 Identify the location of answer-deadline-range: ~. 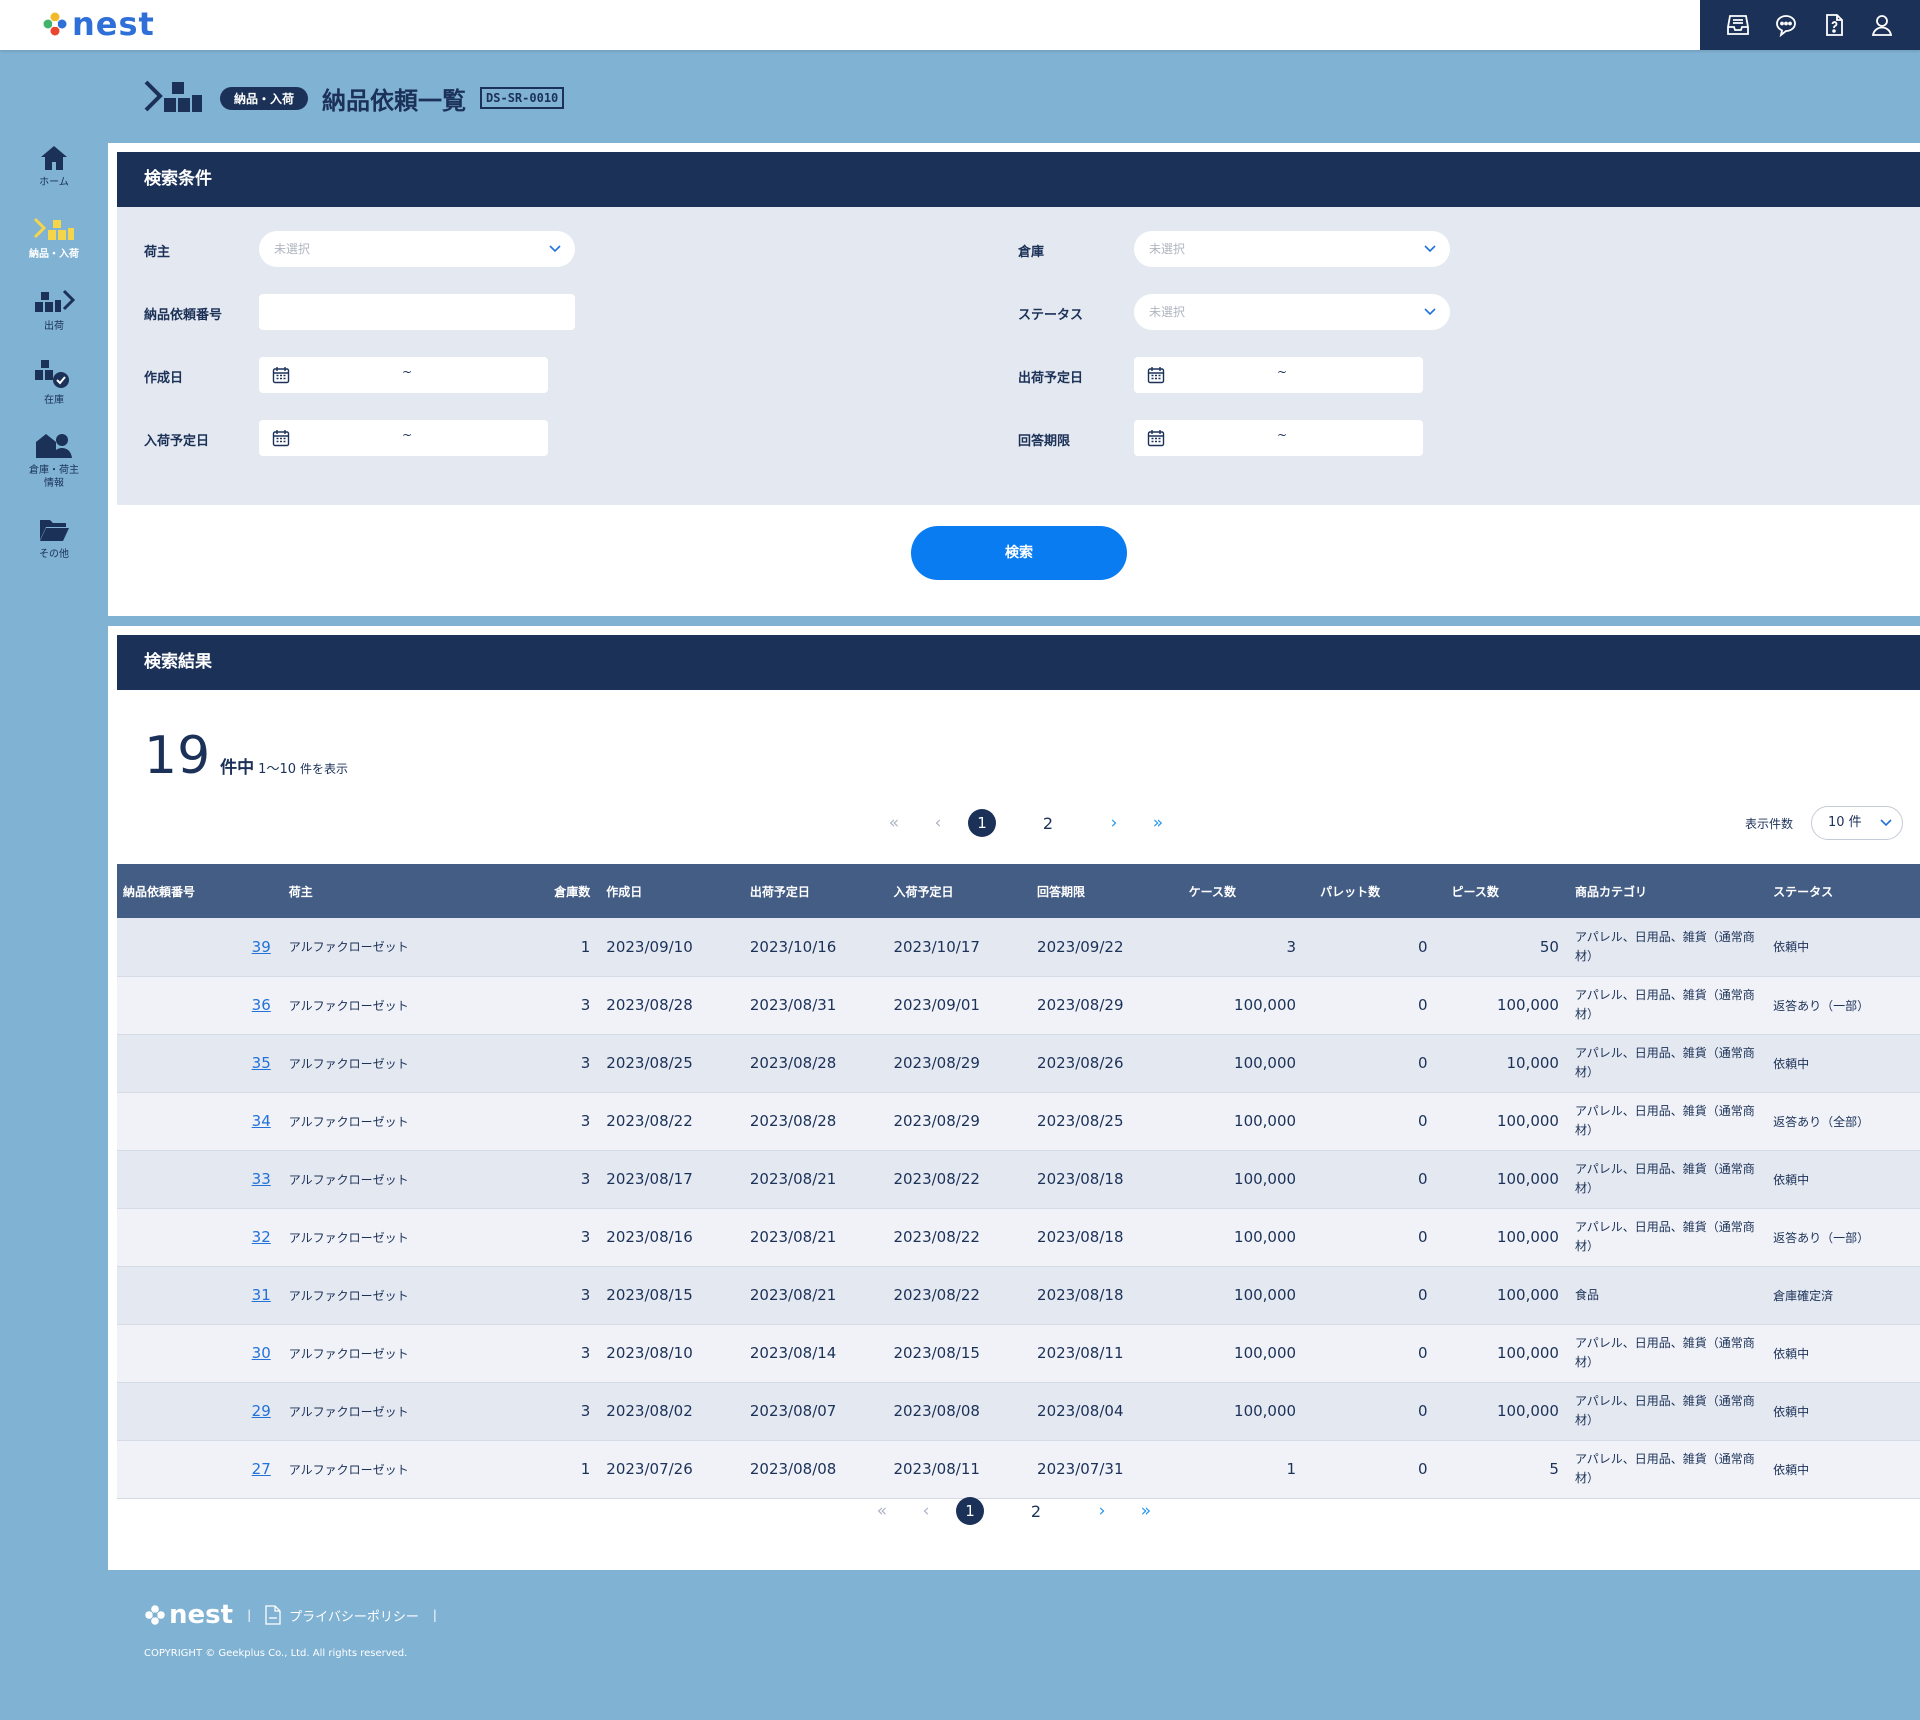
(1278, 438).